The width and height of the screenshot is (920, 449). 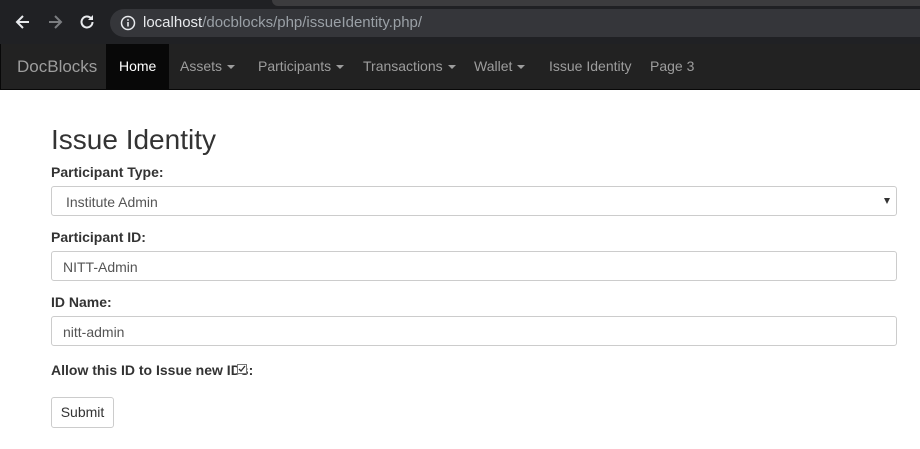 What do you see at coordinates (201, 66) in the screenshot?
I see `nav-item-label: Assets` at bounding box center [201, 66].